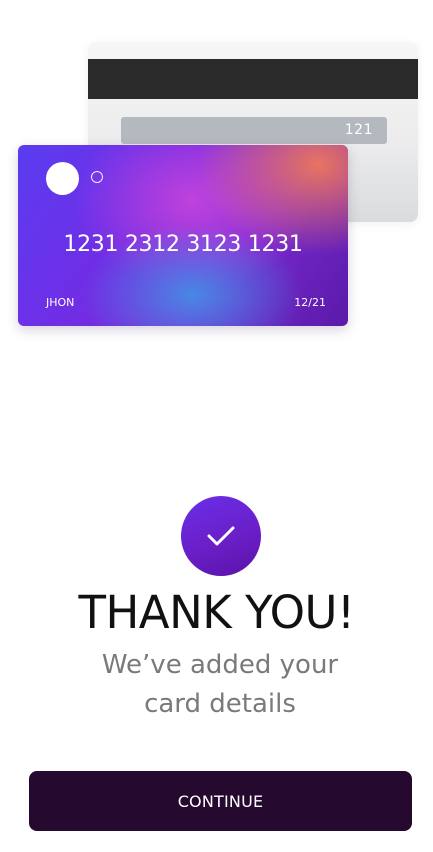  What do you see at coordinates (220, 801) in the screenshot?
I see `continue-button: CONTINUE` at bounding box center [220, 801].